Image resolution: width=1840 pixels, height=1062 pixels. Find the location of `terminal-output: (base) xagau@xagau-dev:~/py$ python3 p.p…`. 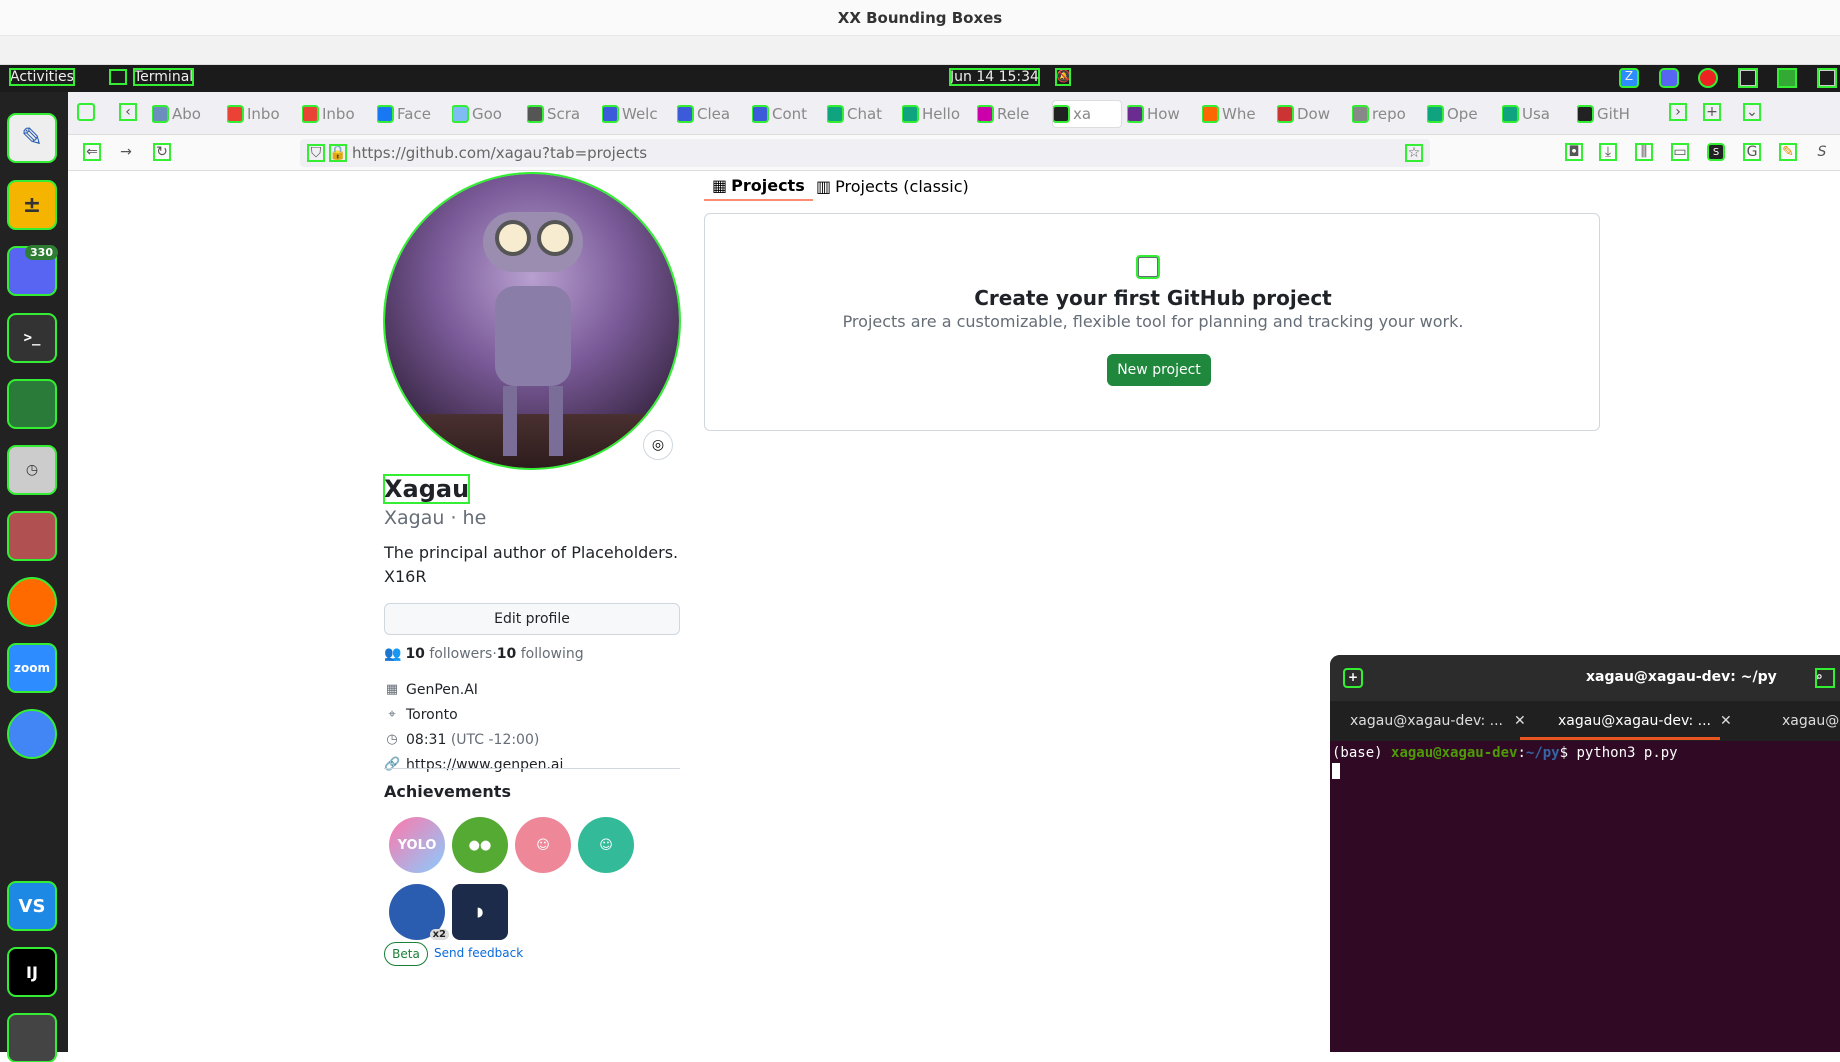

terminal-output: (base) xagau@xagau-dev:~/py$ python3 p.p… is located at coordinates (1585, 896).